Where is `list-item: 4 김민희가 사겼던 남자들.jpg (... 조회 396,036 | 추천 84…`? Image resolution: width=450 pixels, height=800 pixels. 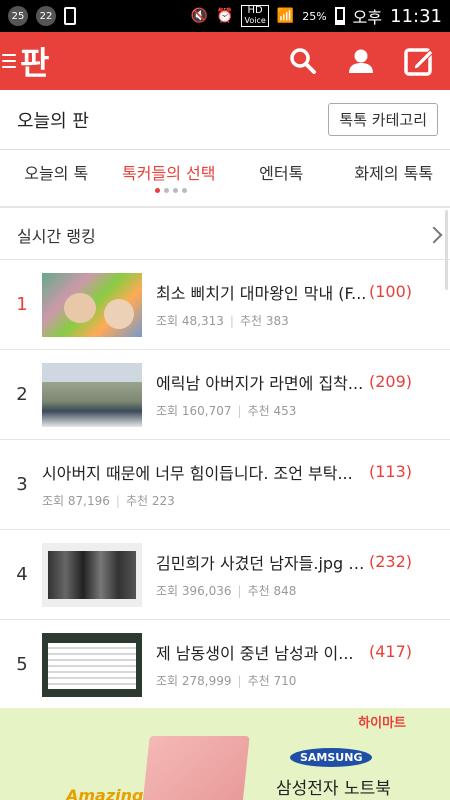
list-item: 4 김민희가 사겼던 남자들.jpg (... 조회 396,036 | 추천 84… is located at coordinates (225, 575).